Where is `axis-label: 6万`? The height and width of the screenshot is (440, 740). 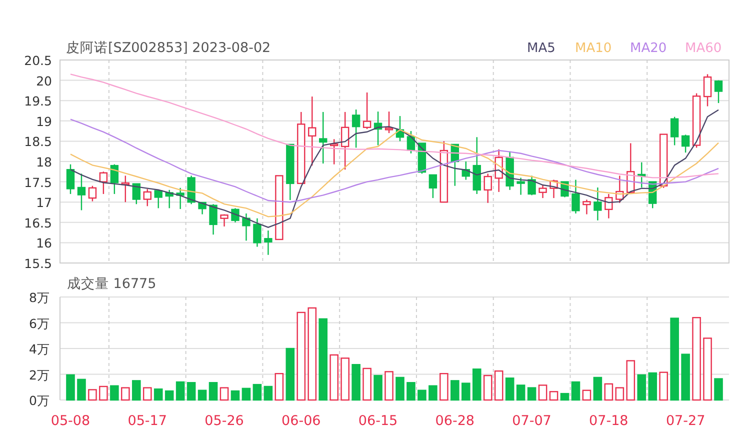 axis-label: 6万 is located at coordinates (39, 323).